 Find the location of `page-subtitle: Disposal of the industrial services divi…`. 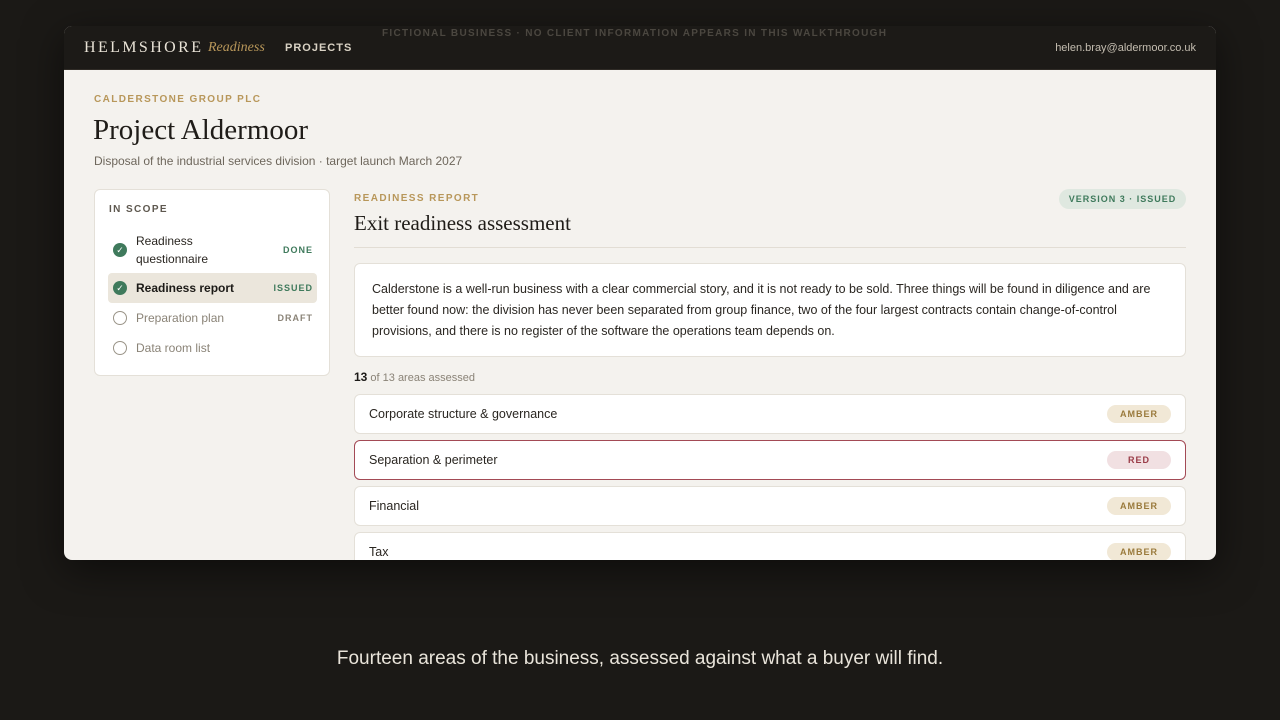

page-subtitle: Disposal of the industrial services divi… is located at coordinates (278, 161).